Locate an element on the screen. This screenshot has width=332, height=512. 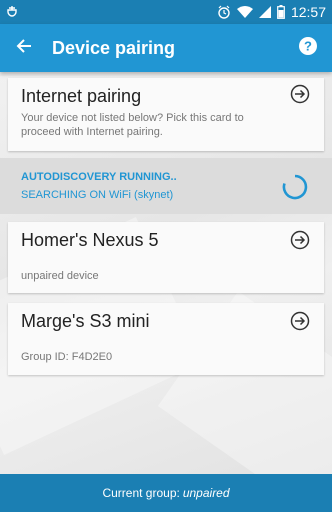
device-name: Homer's Nexus 5 is located at coordinates (90, 240).